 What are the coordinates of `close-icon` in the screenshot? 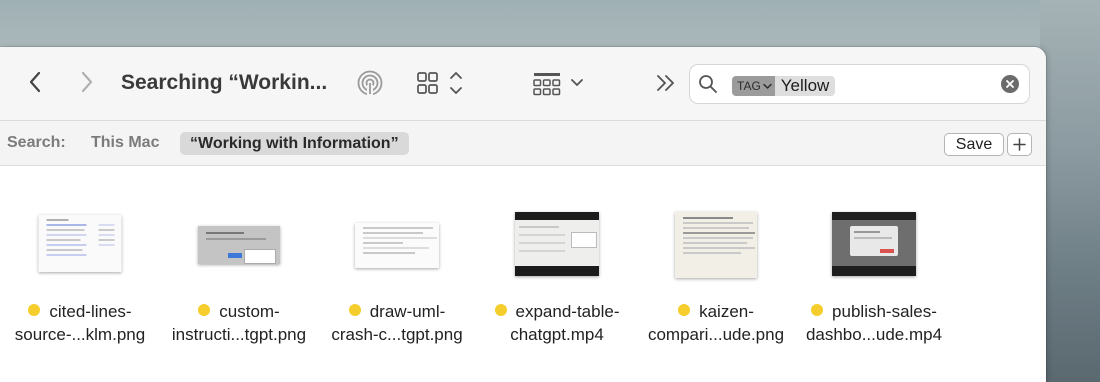 It's located at (1010, 84).